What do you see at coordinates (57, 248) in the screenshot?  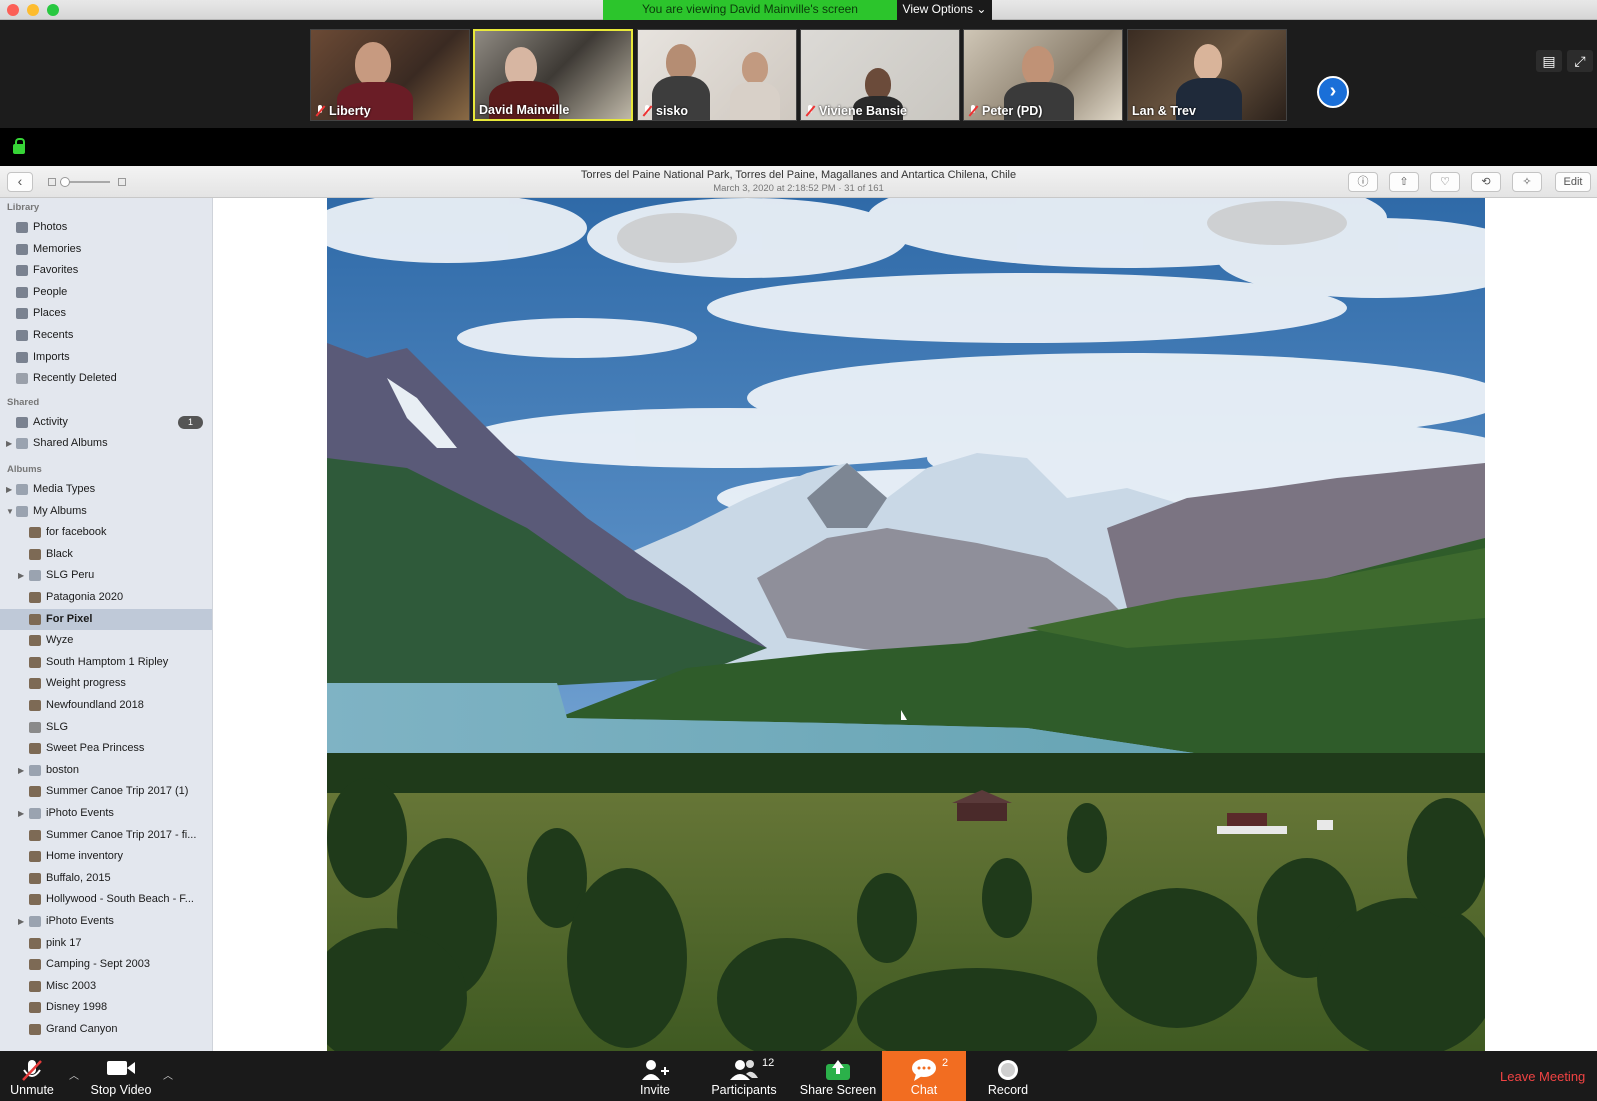 I see `sidebar-item-label: Memories` at bounding box center [57, 248].